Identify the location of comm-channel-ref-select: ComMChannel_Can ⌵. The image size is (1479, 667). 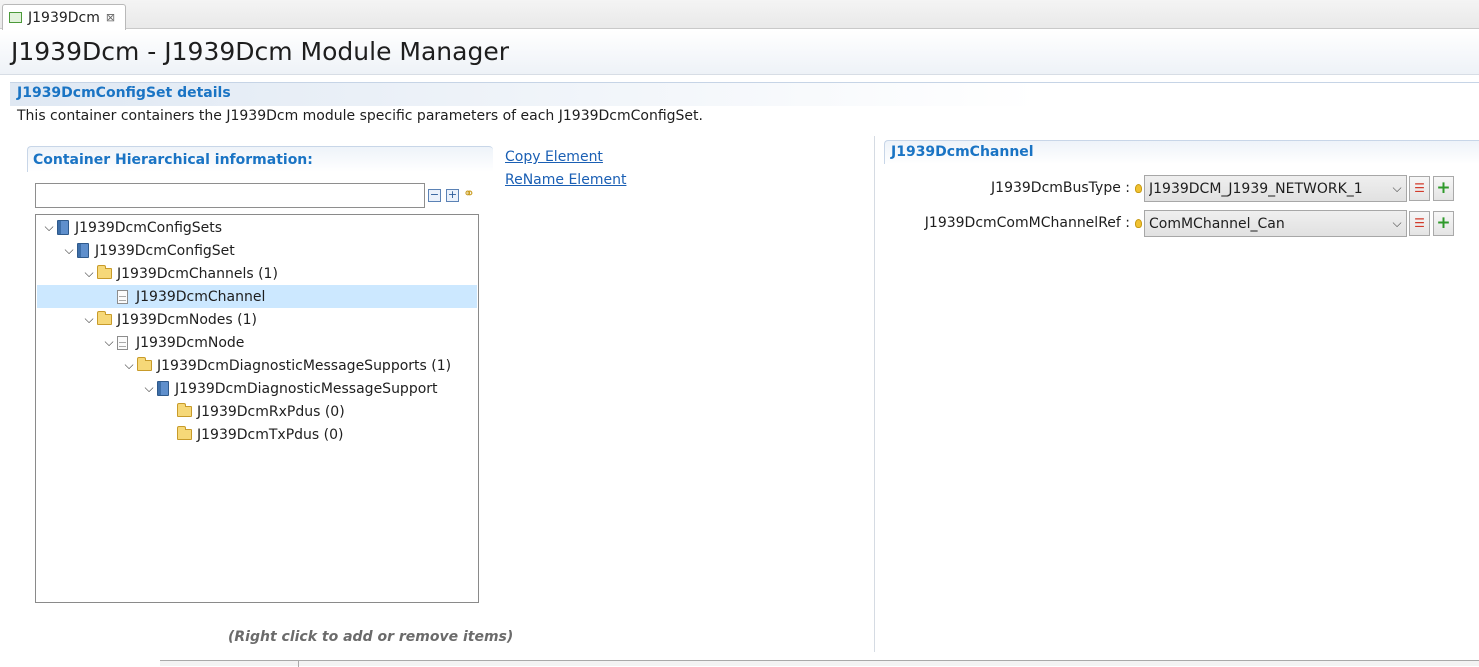
(1275, 223).